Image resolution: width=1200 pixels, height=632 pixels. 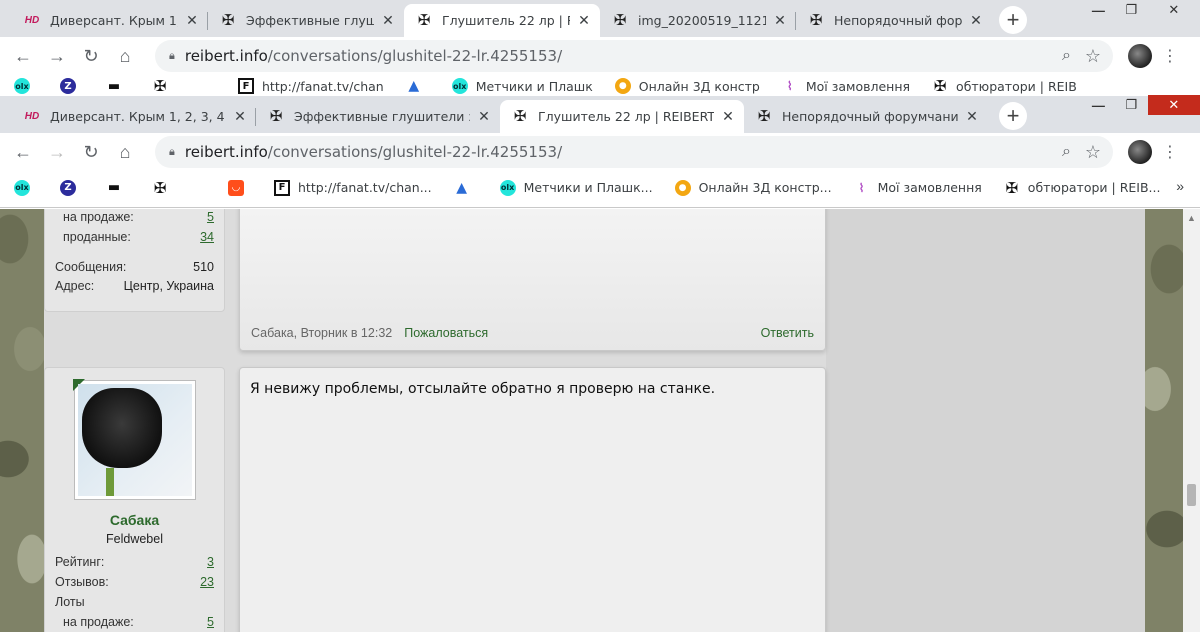 What do you see at coordinates (622, 116) in the screenshot?
I see `tab-silencer-22lr: ✠ Глушитель 22 лр | REIBERT.inf ✕` at bounding box center [622, 116].